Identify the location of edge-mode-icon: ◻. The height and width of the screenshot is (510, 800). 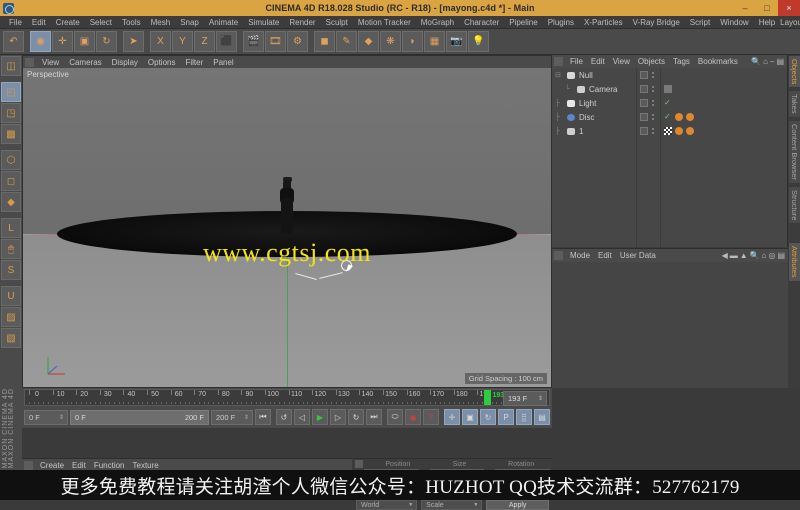
(11, 181).